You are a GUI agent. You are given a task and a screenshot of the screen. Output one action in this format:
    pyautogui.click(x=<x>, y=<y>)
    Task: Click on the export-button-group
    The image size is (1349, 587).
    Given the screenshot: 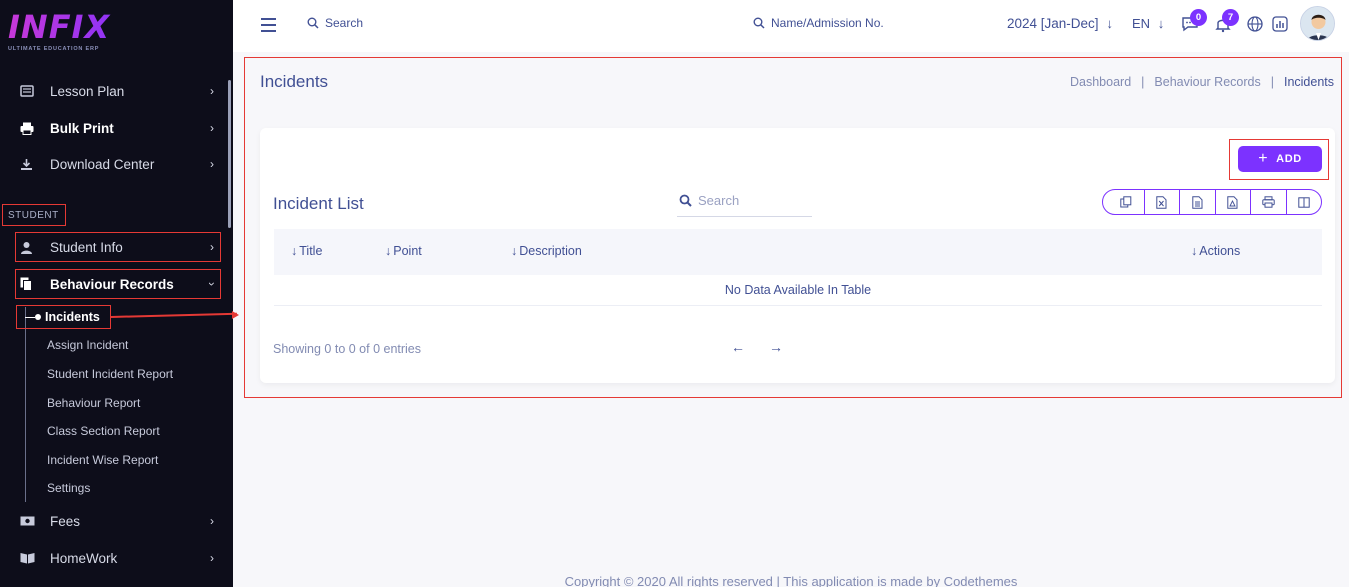 What is the action you would take?
    pyautogui.click(x=1212, y=202)
    